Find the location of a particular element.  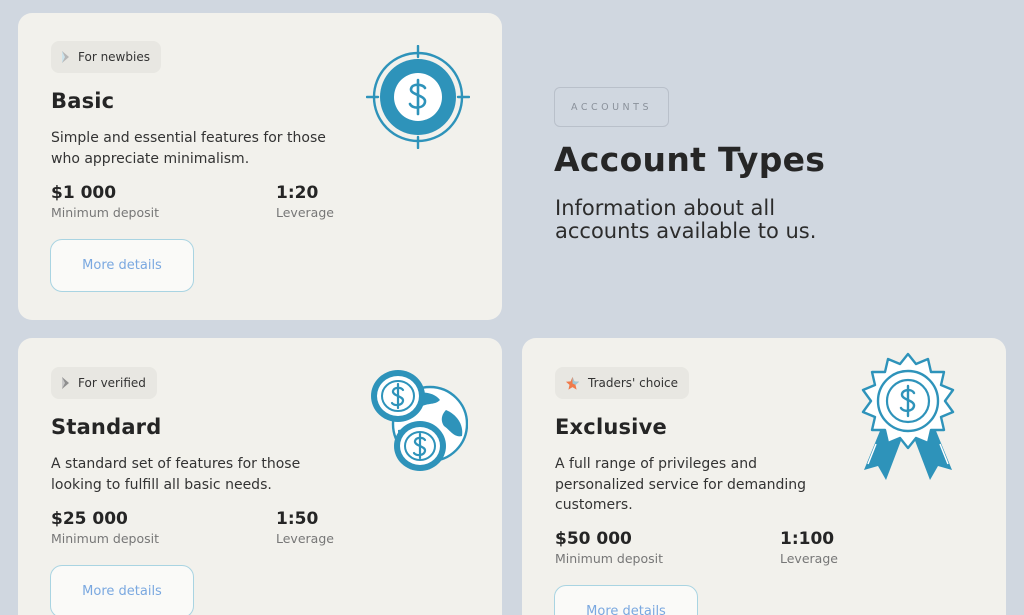

account-badge: For verified is located at coordinates (104, 383).